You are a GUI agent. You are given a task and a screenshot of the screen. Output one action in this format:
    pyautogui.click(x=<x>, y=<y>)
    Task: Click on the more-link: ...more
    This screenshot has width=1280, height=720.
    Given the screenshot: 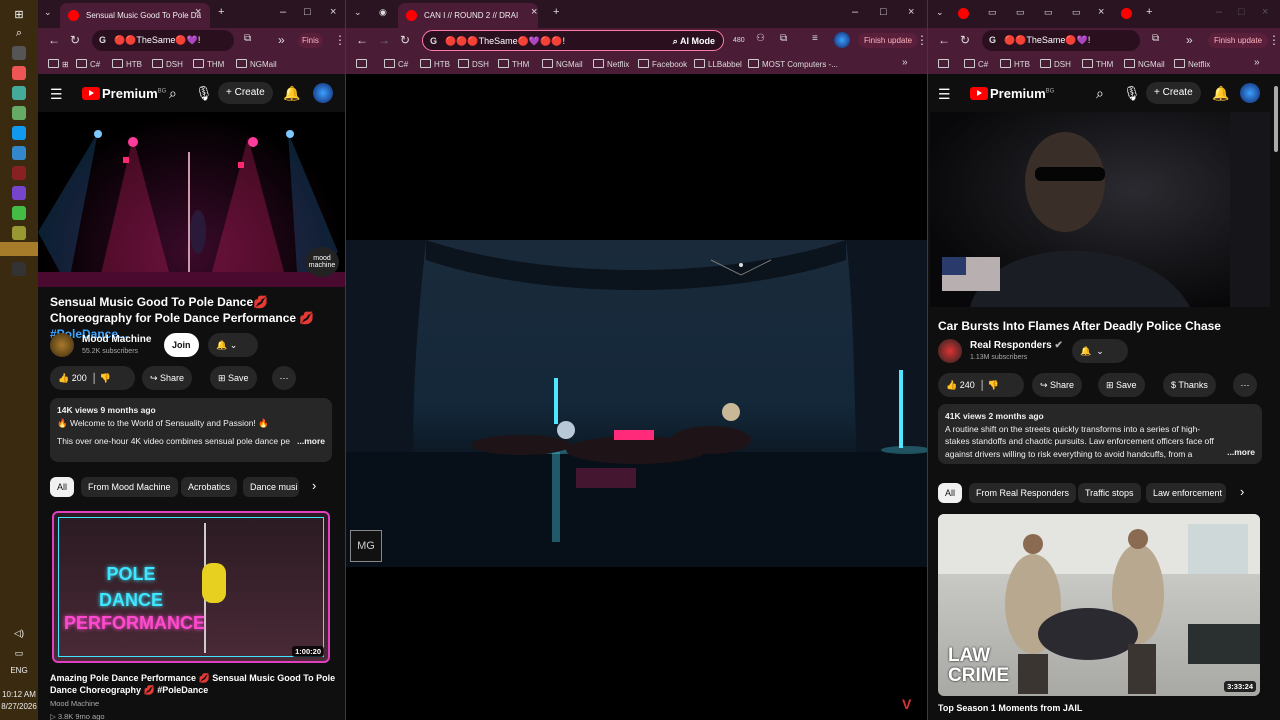 What is the action you would take?
    pyautogui.click(x=1241, y=451)
    